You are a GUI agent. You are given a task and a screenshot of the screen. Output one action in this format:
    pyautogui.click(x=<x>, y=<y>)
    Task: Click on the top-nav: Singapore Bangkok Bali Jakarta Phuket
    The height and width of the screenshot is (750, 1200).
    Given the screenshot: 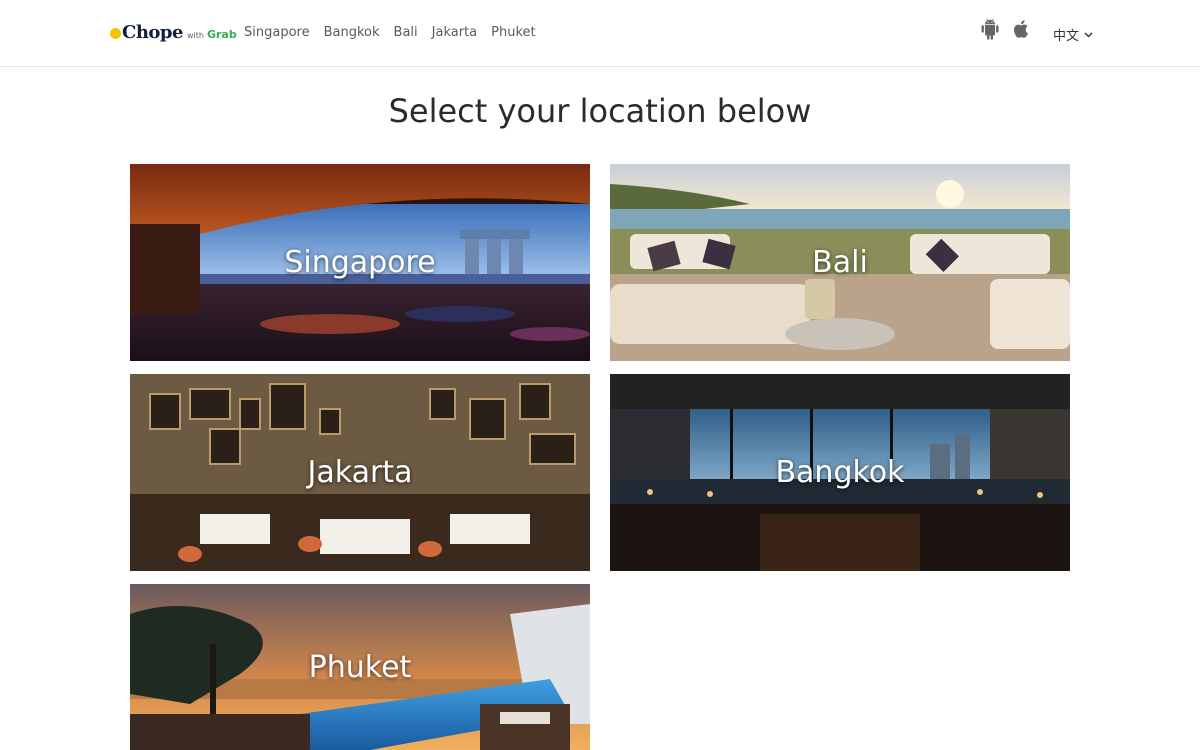 What is the action you would take?
    pyautogui.click(x=397, y=33)
    